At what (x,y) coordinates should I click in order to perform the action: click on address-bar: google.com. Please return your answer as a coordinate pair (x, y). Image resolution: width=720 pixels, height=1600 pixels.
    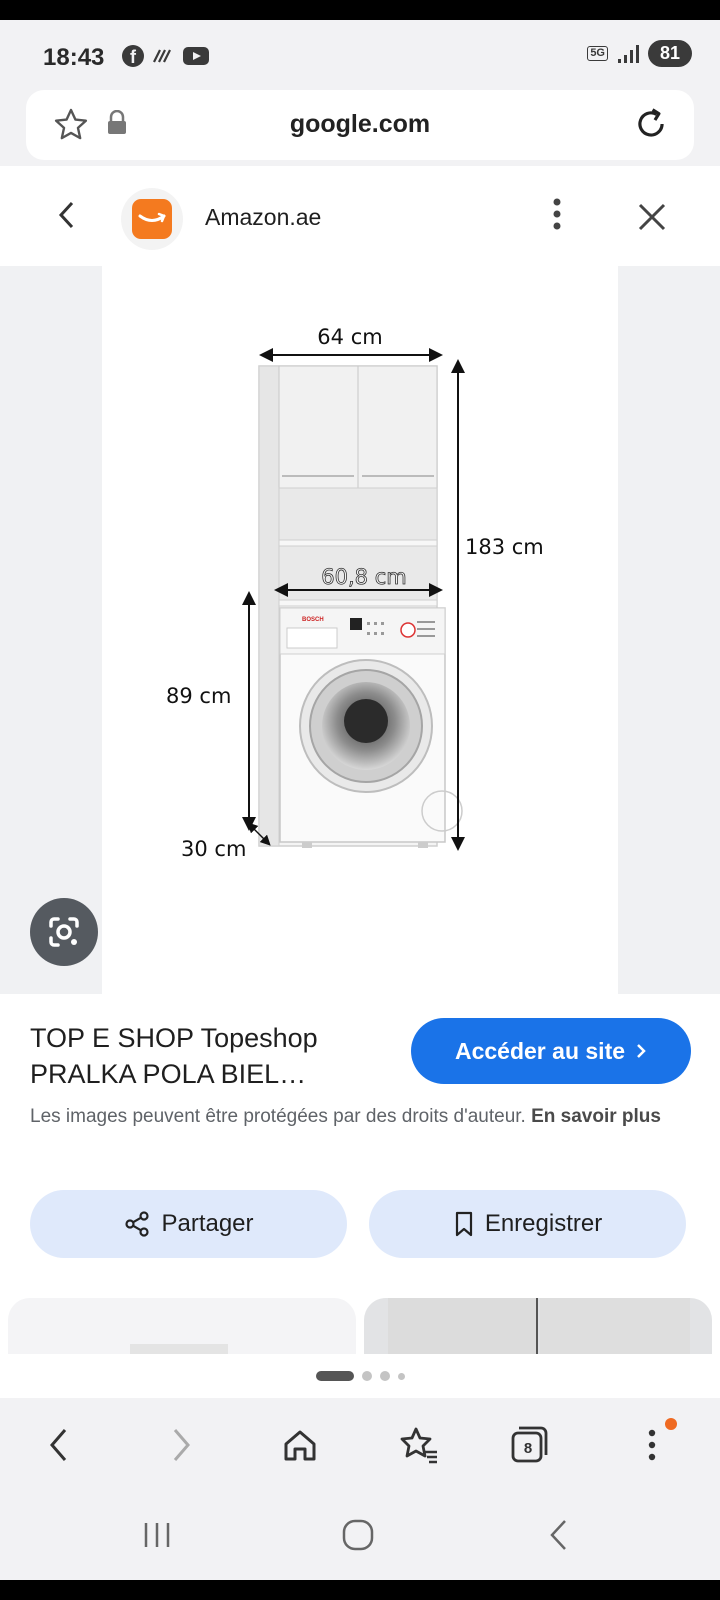
    Looking at the image, I should click on (360, 125).